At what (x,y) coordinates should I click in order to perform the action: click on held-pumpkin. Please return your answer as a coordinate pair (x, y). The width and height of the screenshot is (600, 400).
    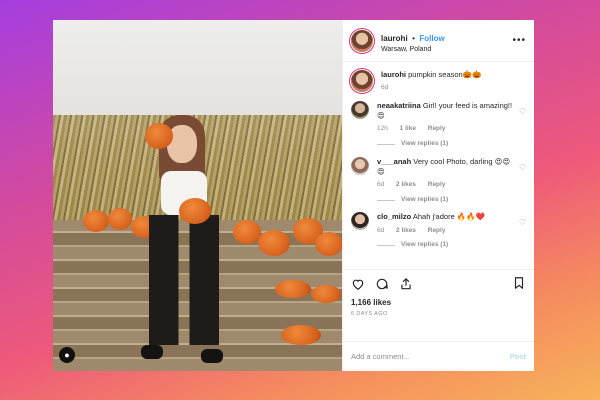
    Looking at the image, I should click on (159, 136).